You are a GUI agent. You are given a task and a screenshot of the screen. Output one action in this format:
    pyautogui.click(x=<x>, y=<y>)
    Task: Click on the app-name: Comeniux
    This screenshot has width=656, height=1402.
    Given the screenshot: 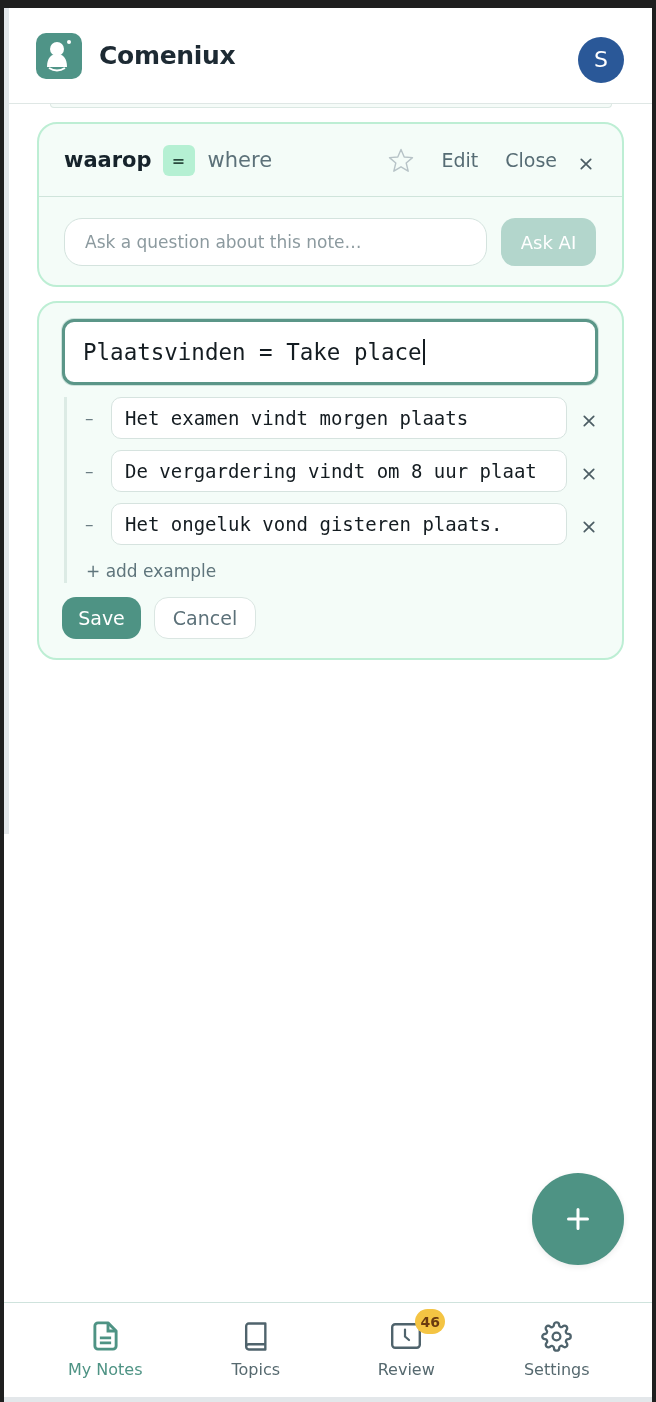 What is the action you would take?
    pyautogui.click(x=167, y=55)
    